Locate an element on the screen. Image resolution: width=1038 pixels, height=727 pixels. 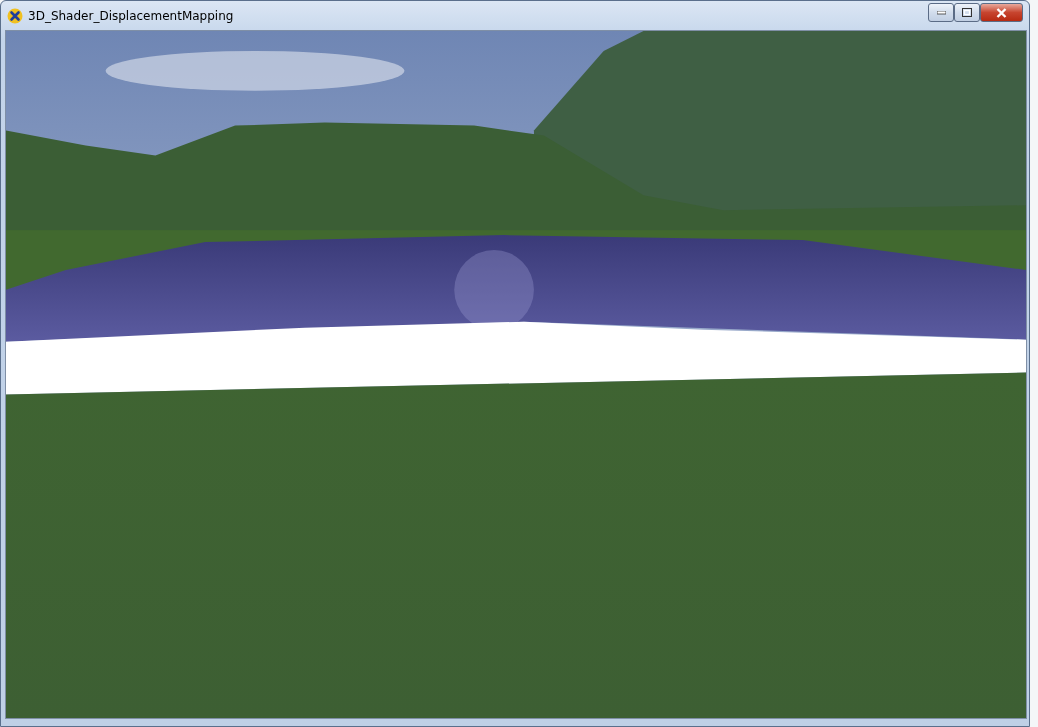
app-logo-icon is located at coordinates (15, 15).